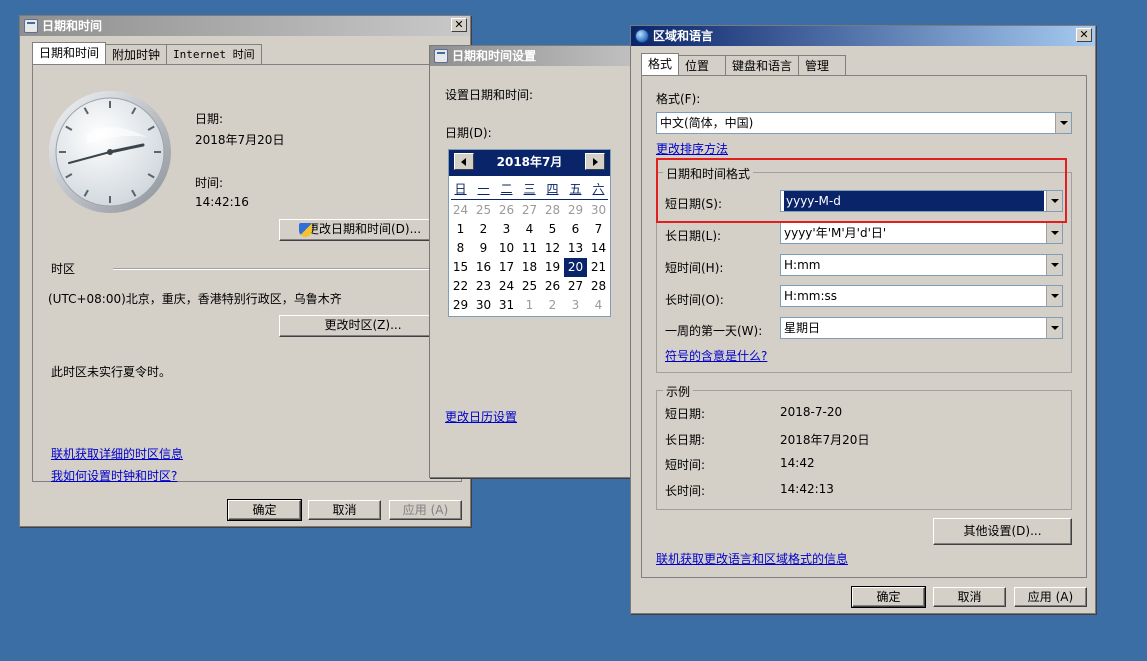 The height and width of the screenshot is (661, 1147). I want to click on tab-keyboards-languages: 键盘和语言, so click(762, 65).